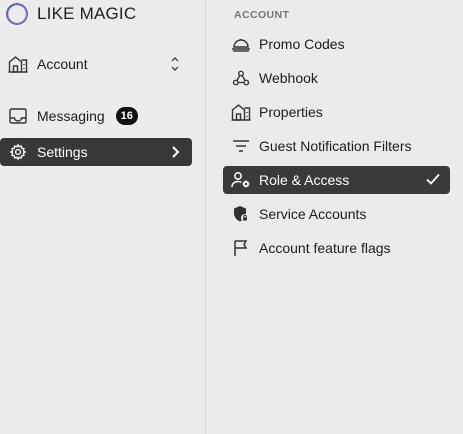 The width and height of the screenshot is (463, 434). Describe the element at coordinates (336, 112) in the screenshot. I see `menu-item-properties: Properties` at that location.